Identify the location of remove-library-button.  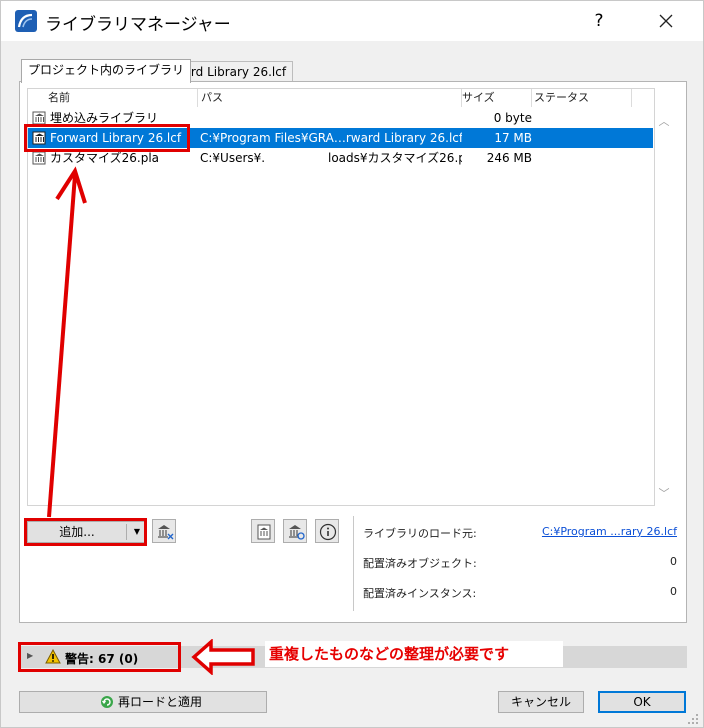
(164, 531).